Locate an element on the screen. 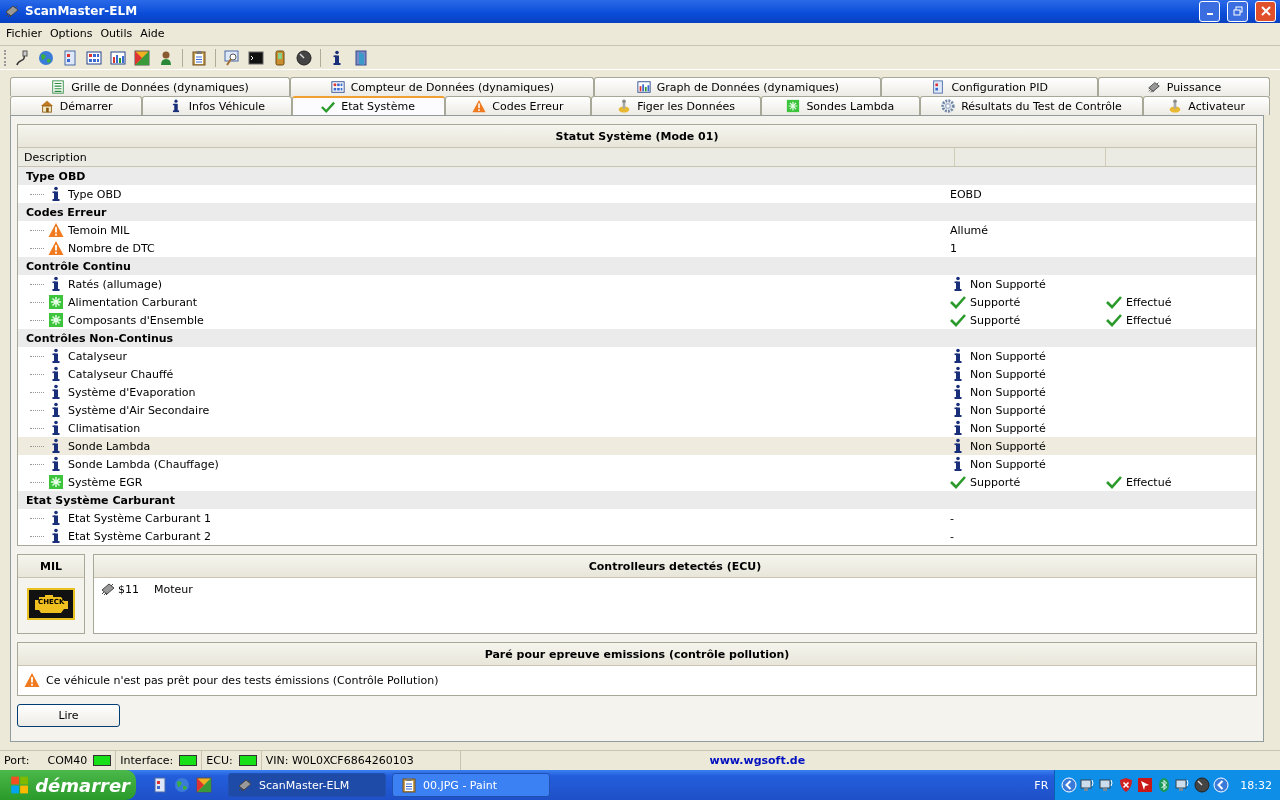 Image resolution: width=1280 pixels, height=800 pixels. website-link: www.wgsoft.de is located at coordinates (757, 761).